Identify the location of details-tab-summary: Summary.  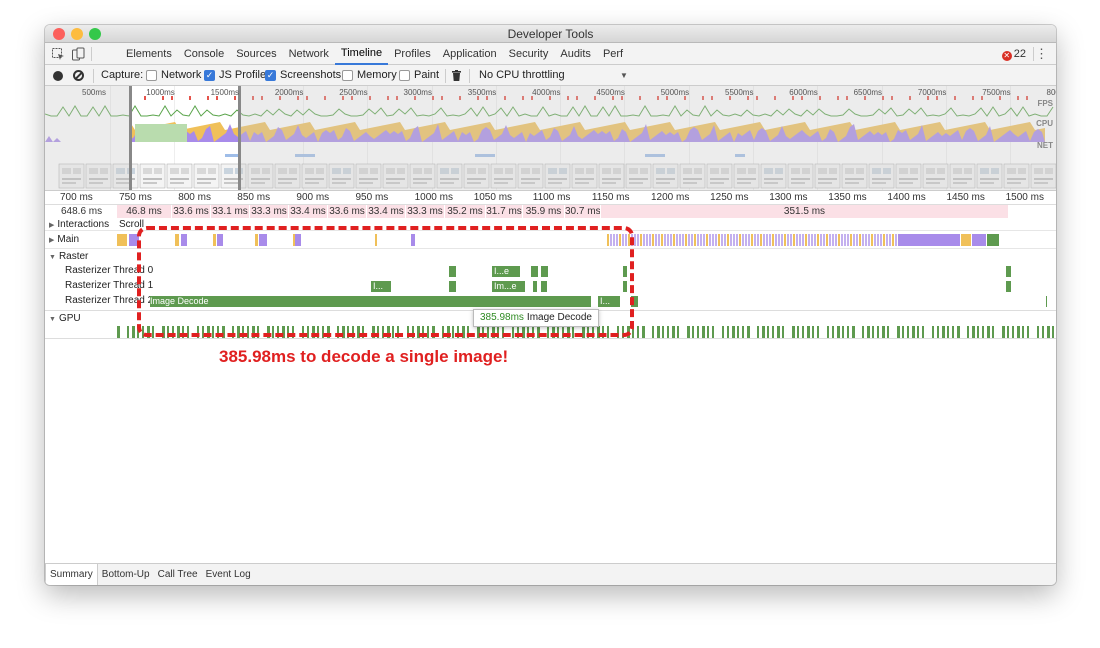
(71, 574).